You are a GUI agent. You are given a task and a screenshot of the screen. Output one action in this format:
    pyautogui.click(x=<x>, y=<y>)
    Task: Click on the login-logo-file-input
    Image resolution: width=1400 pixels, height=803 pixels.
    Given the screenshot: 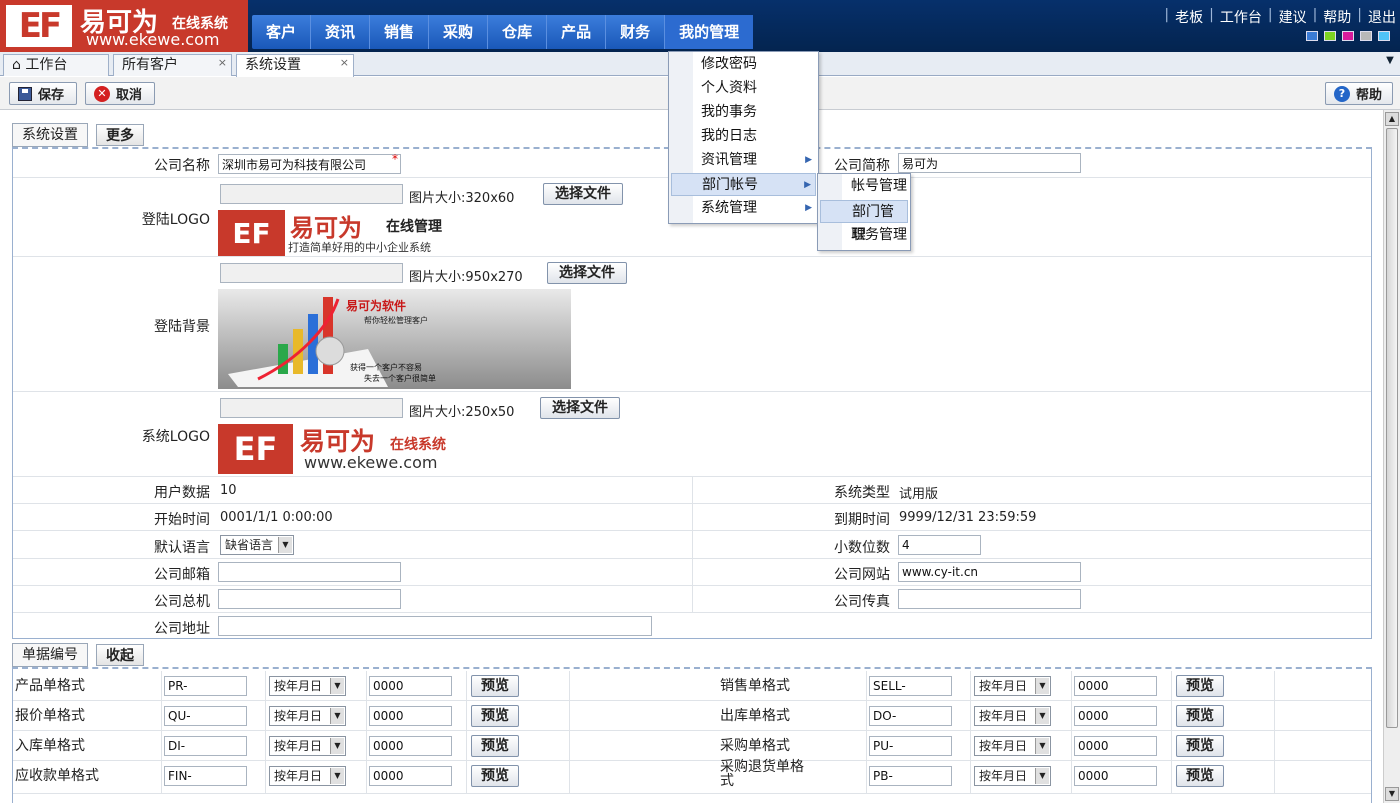 What is the action you would take?
    pyautogui.click(x=311, y=194)
    